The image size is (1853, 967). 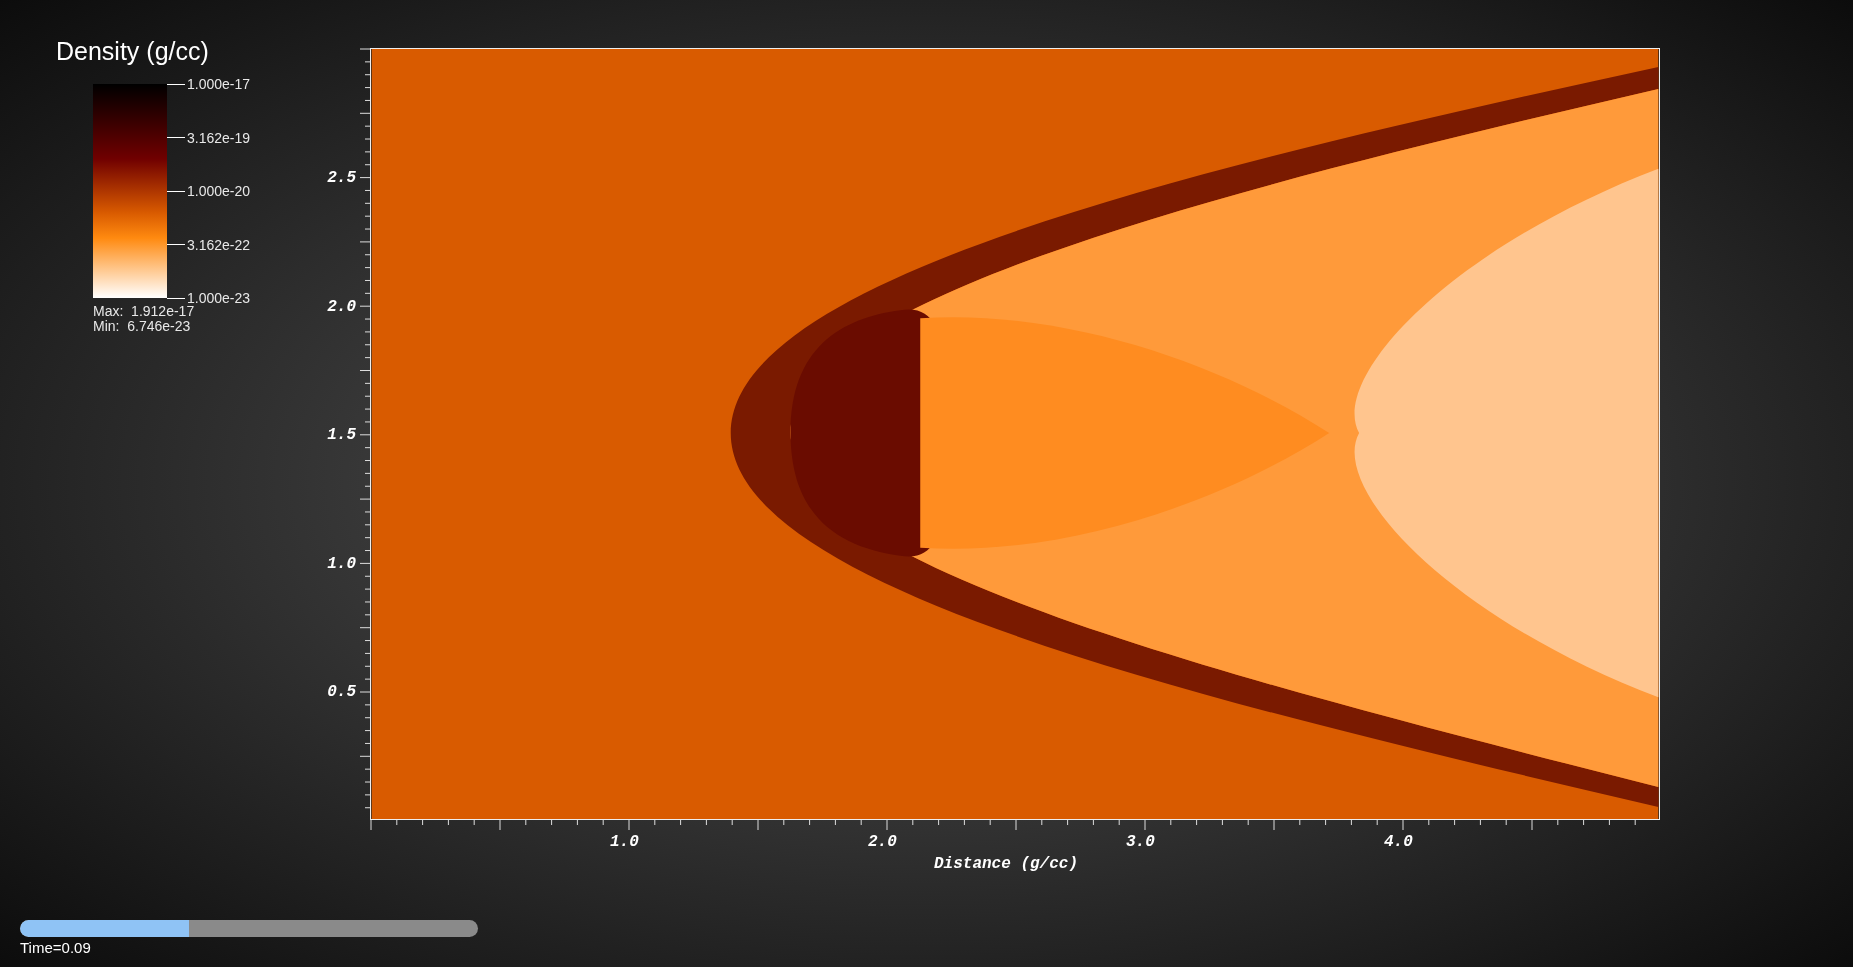 I want to click on y-axis-tick-label: 0.5, so click(x=341, y=692).